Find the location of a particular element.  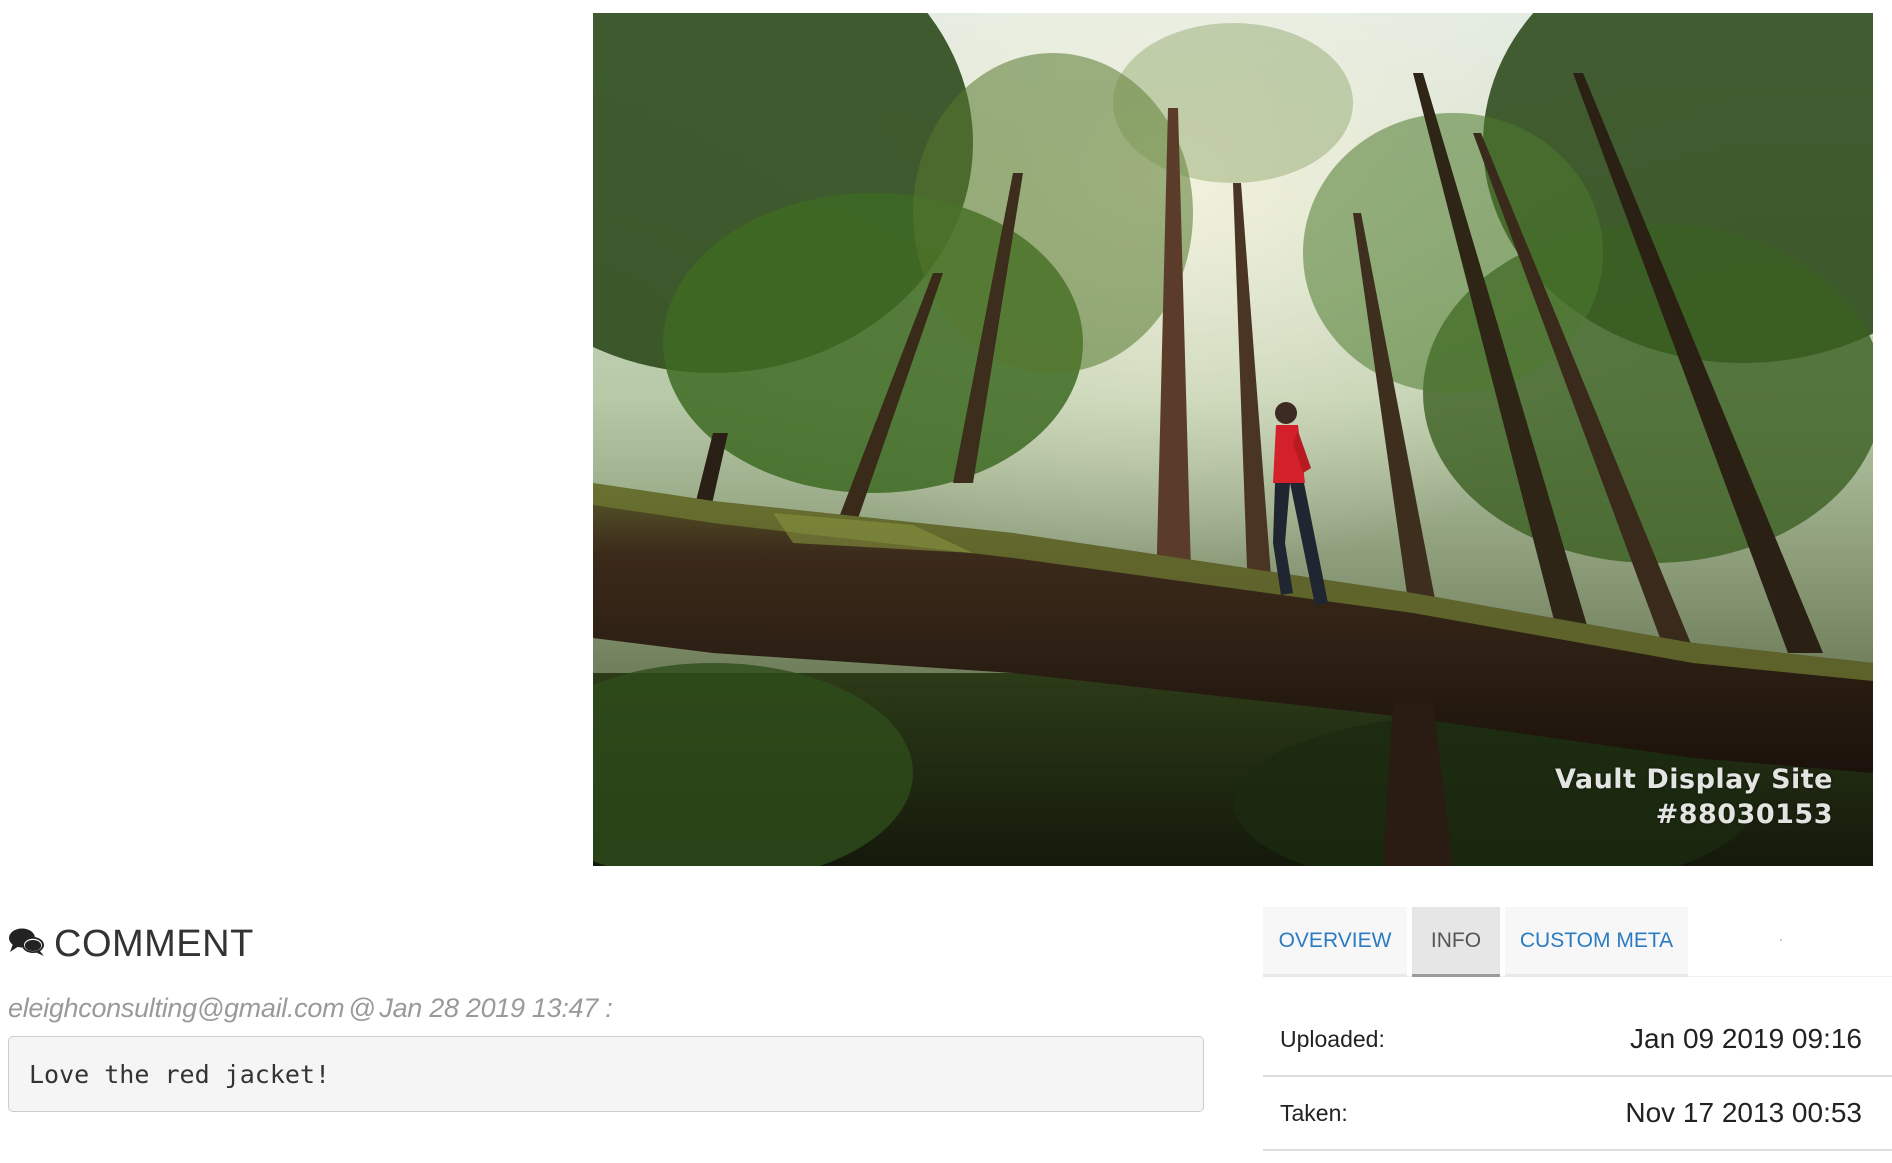

taken-value: Nov 17 2013 00:53 is located at coordinates (1743, 1112).